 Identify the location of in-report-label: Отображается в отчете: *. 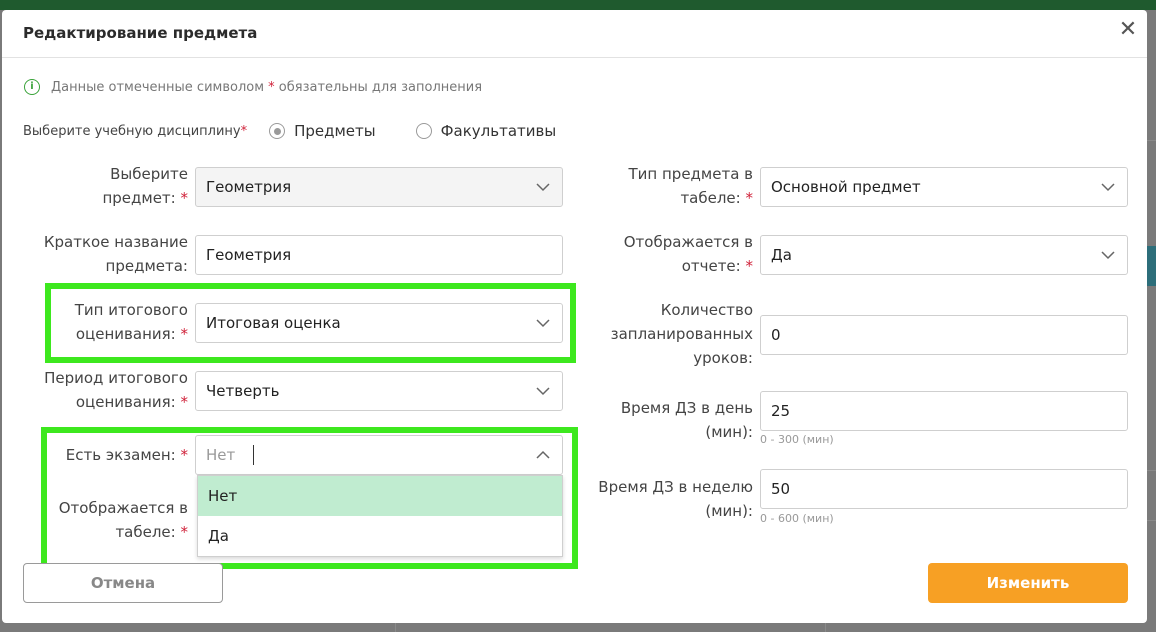
(688, 254).